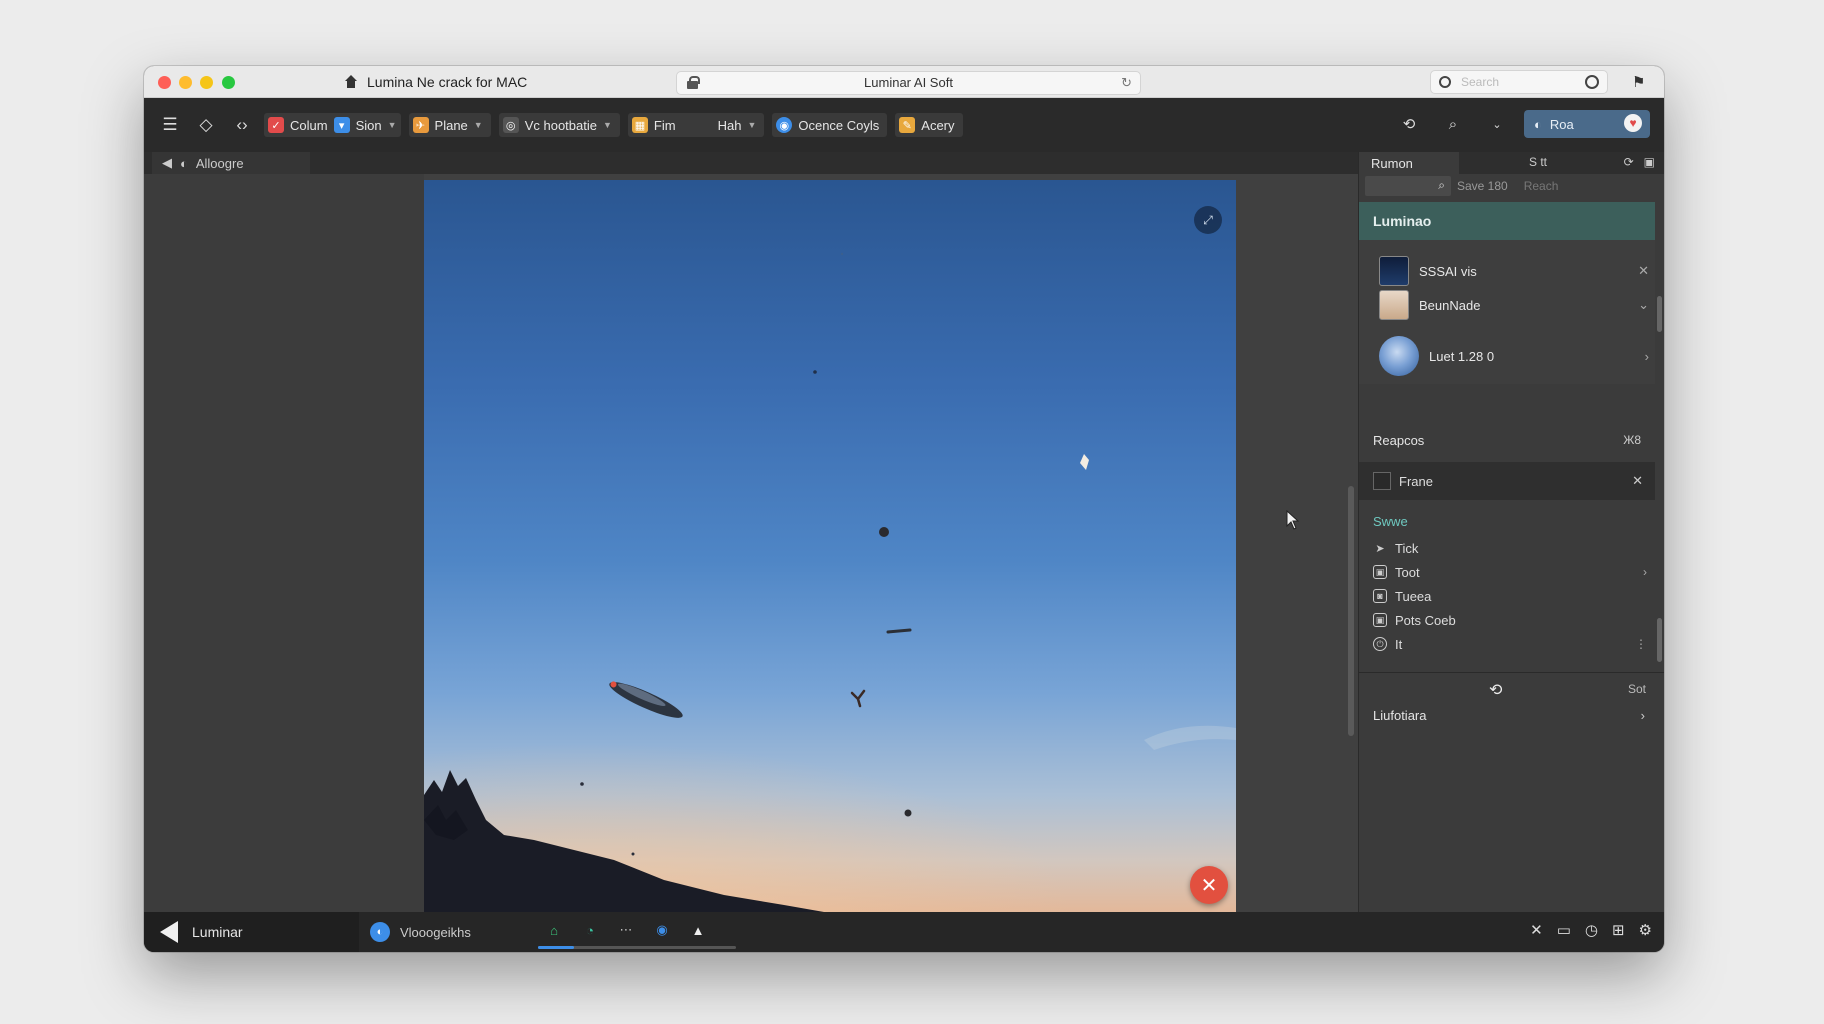  I want to click on user-account-button: ◐ Roa ♥, so click(1587, 124).